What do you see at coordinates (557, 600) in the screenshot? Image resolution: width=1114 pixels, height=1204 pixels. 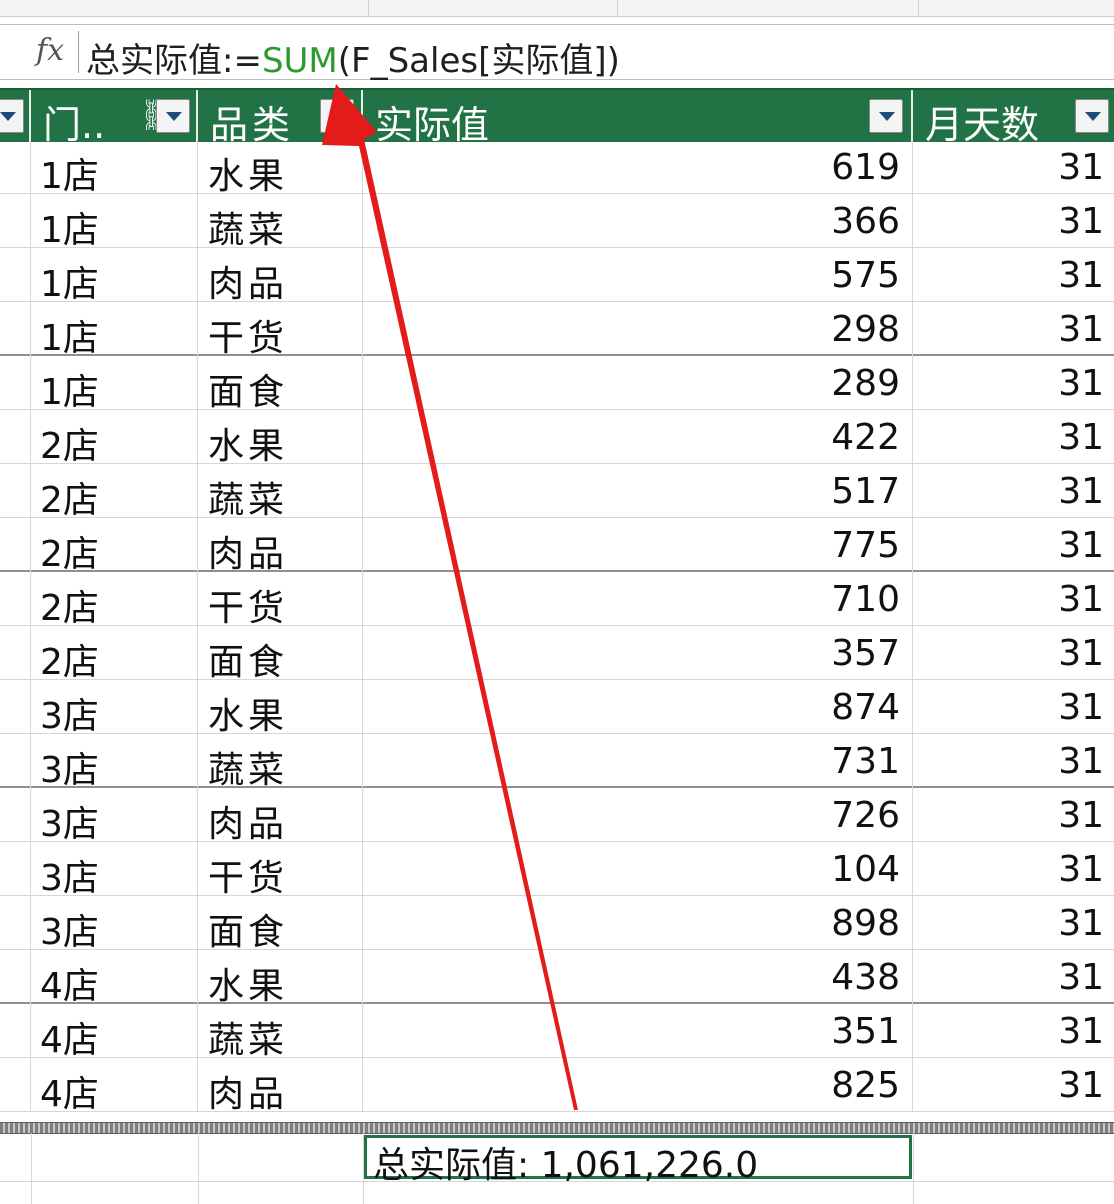 I see `table-row: 2店 干货 710 31` at bounding box center [557, 600].